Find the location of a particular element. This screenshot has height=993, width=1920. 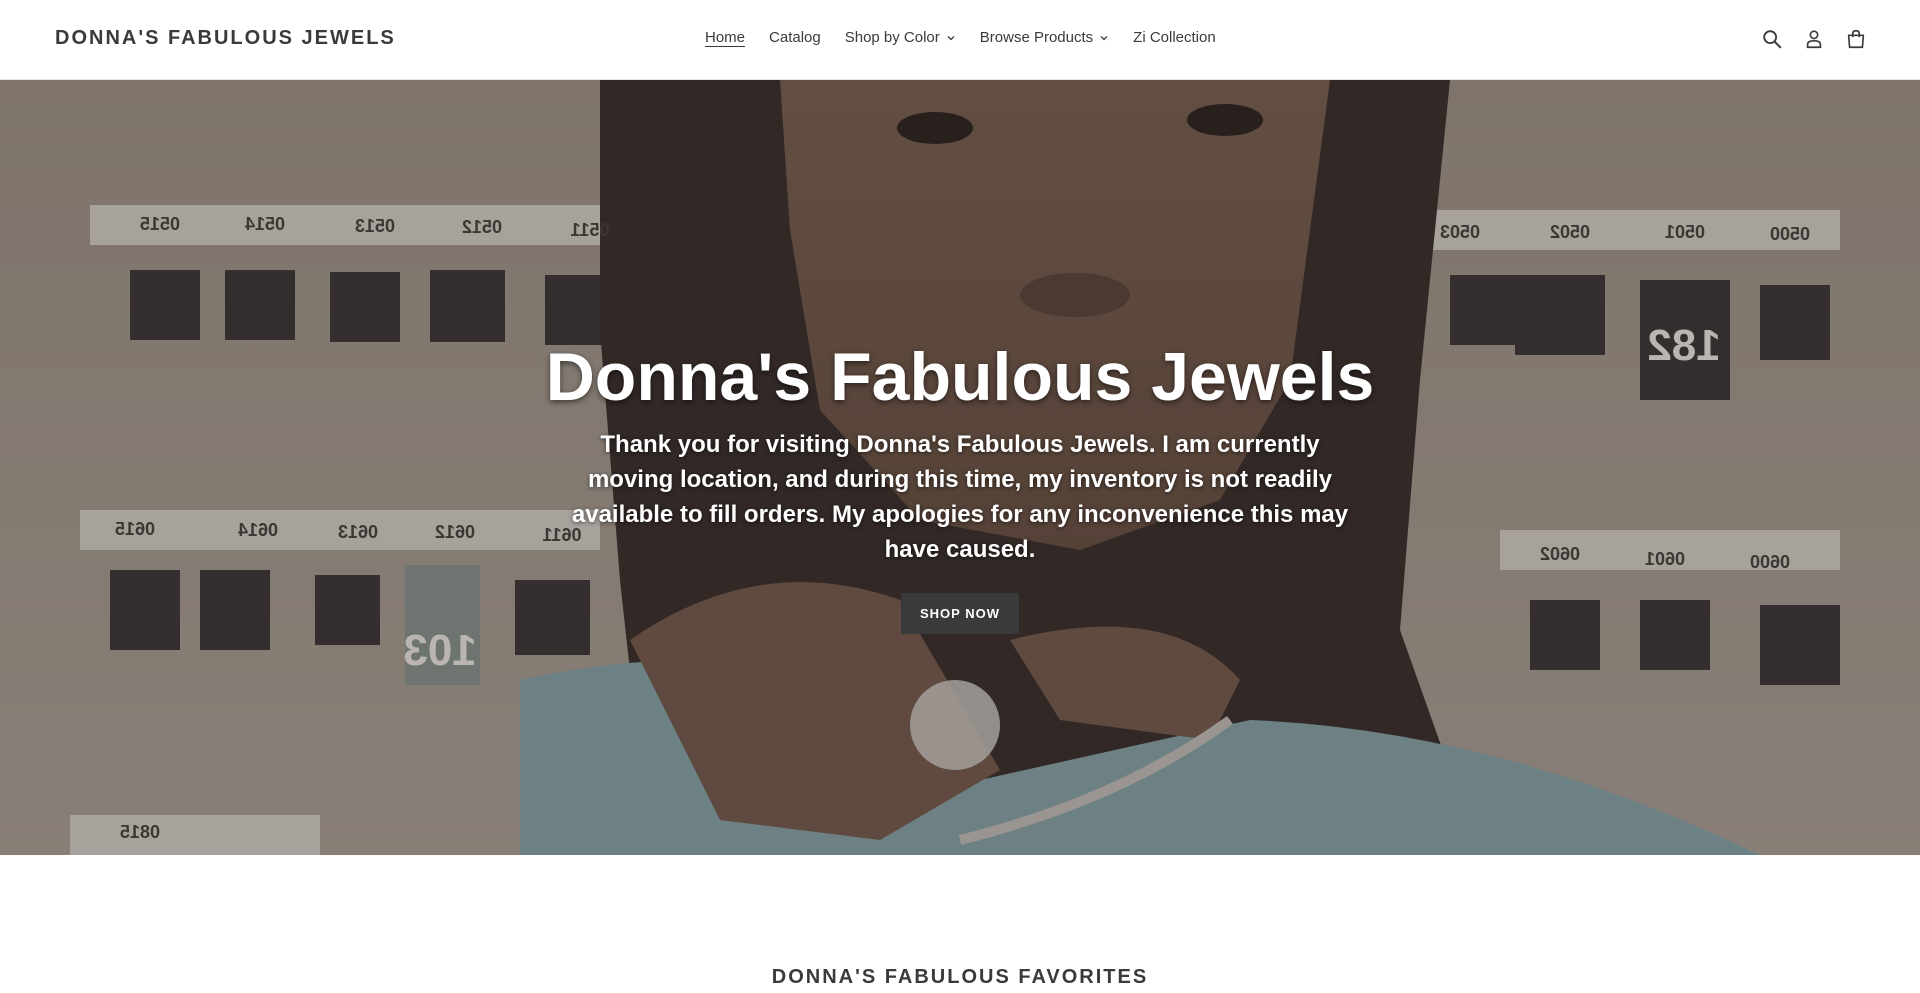

nav-zi-collection: Zi Collection is located at coordinates (1174, 37).